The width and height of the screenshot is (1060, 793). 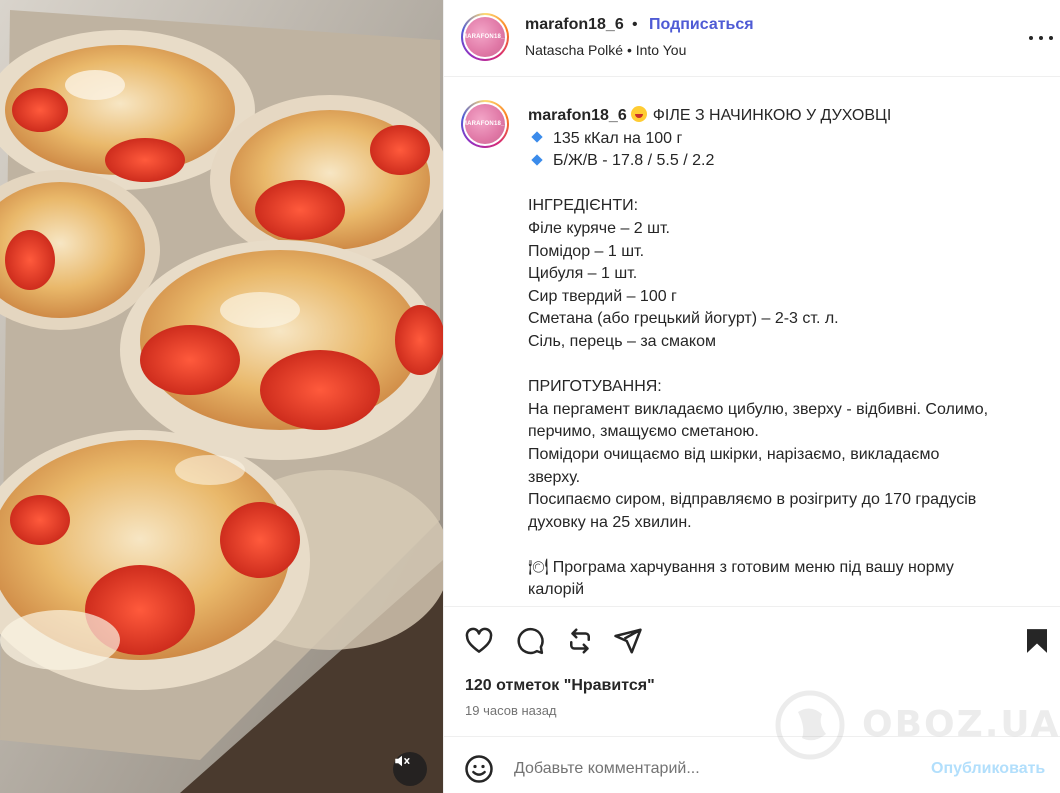 I want to click on caption-line: ІНГРЕДІЄНТИ:, so click(x=583, y=206).